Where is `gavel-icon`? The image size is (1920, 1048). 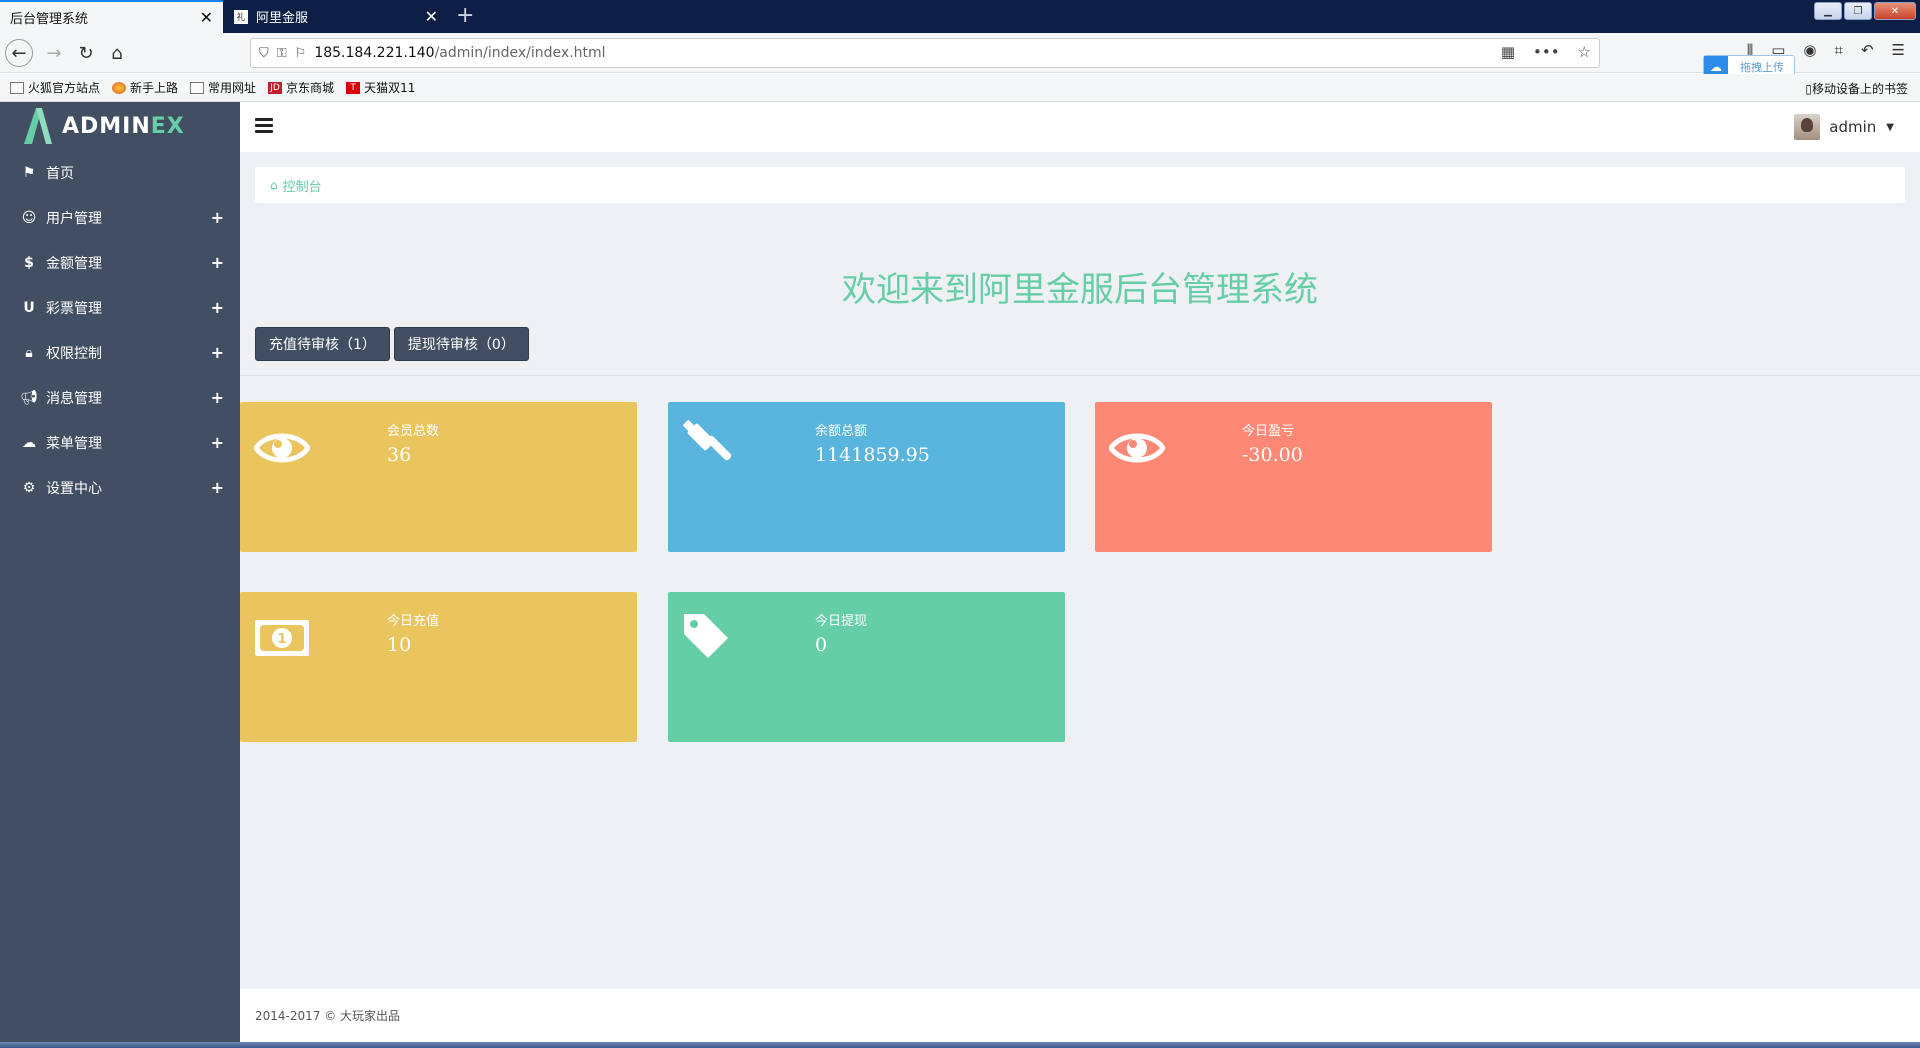 gavel-icon is located at coordinates (707, 440).